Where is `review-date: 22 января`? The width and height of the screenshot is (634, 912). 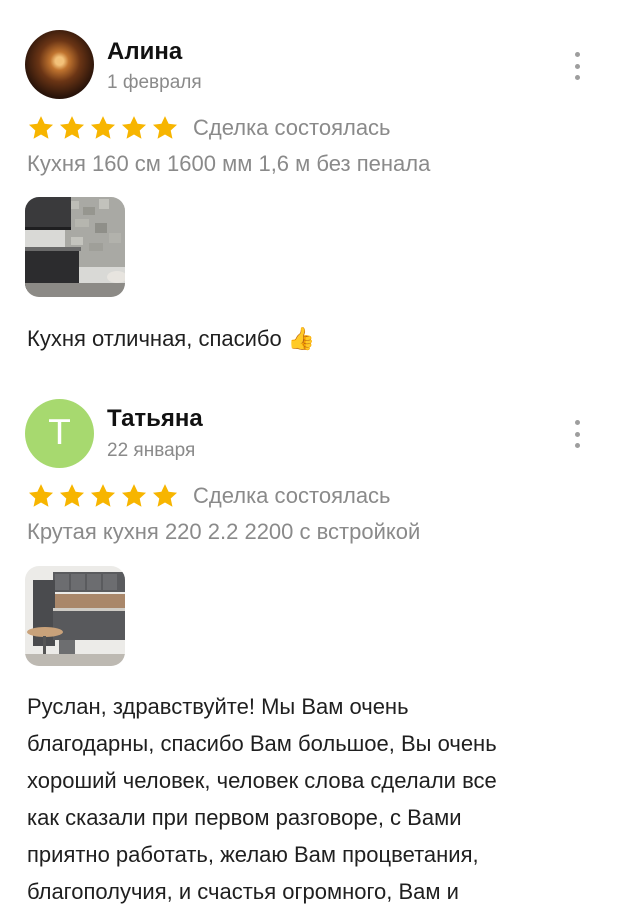
review-date: 22 января is located at coordinates (151, 450).